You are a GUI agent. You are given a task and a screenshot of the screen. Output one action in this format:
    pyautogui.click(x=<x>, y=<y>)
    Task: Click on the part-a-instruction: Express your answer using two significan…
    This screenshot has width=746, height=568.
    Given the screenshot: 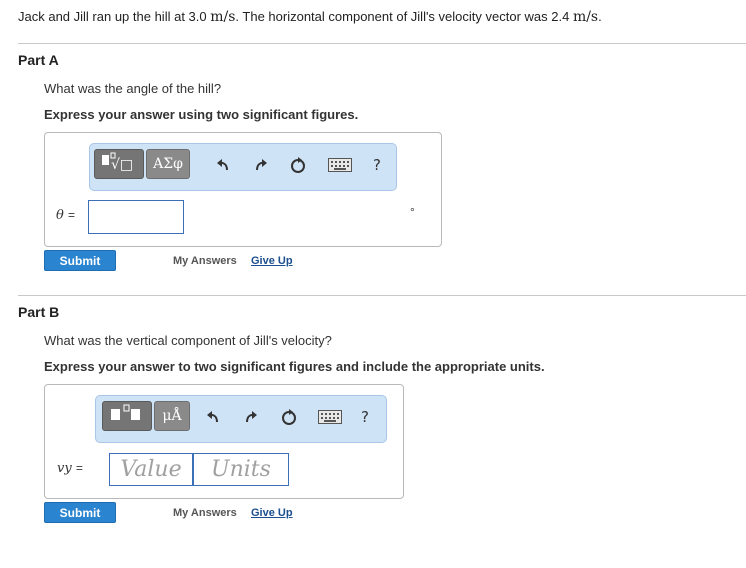 What is the action you would take?
    pyautogui.click(x=201, y=114)
    